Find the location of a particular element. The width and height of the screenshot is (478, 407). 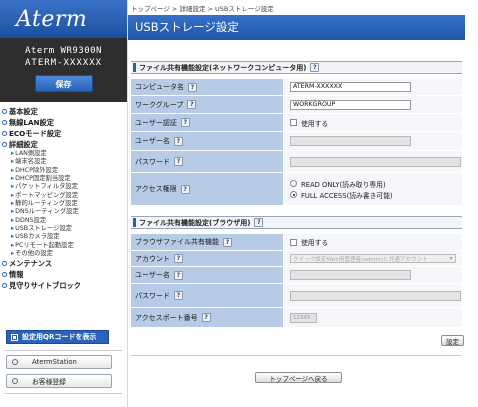

browser-password-input is located at coordinates (375, 295).